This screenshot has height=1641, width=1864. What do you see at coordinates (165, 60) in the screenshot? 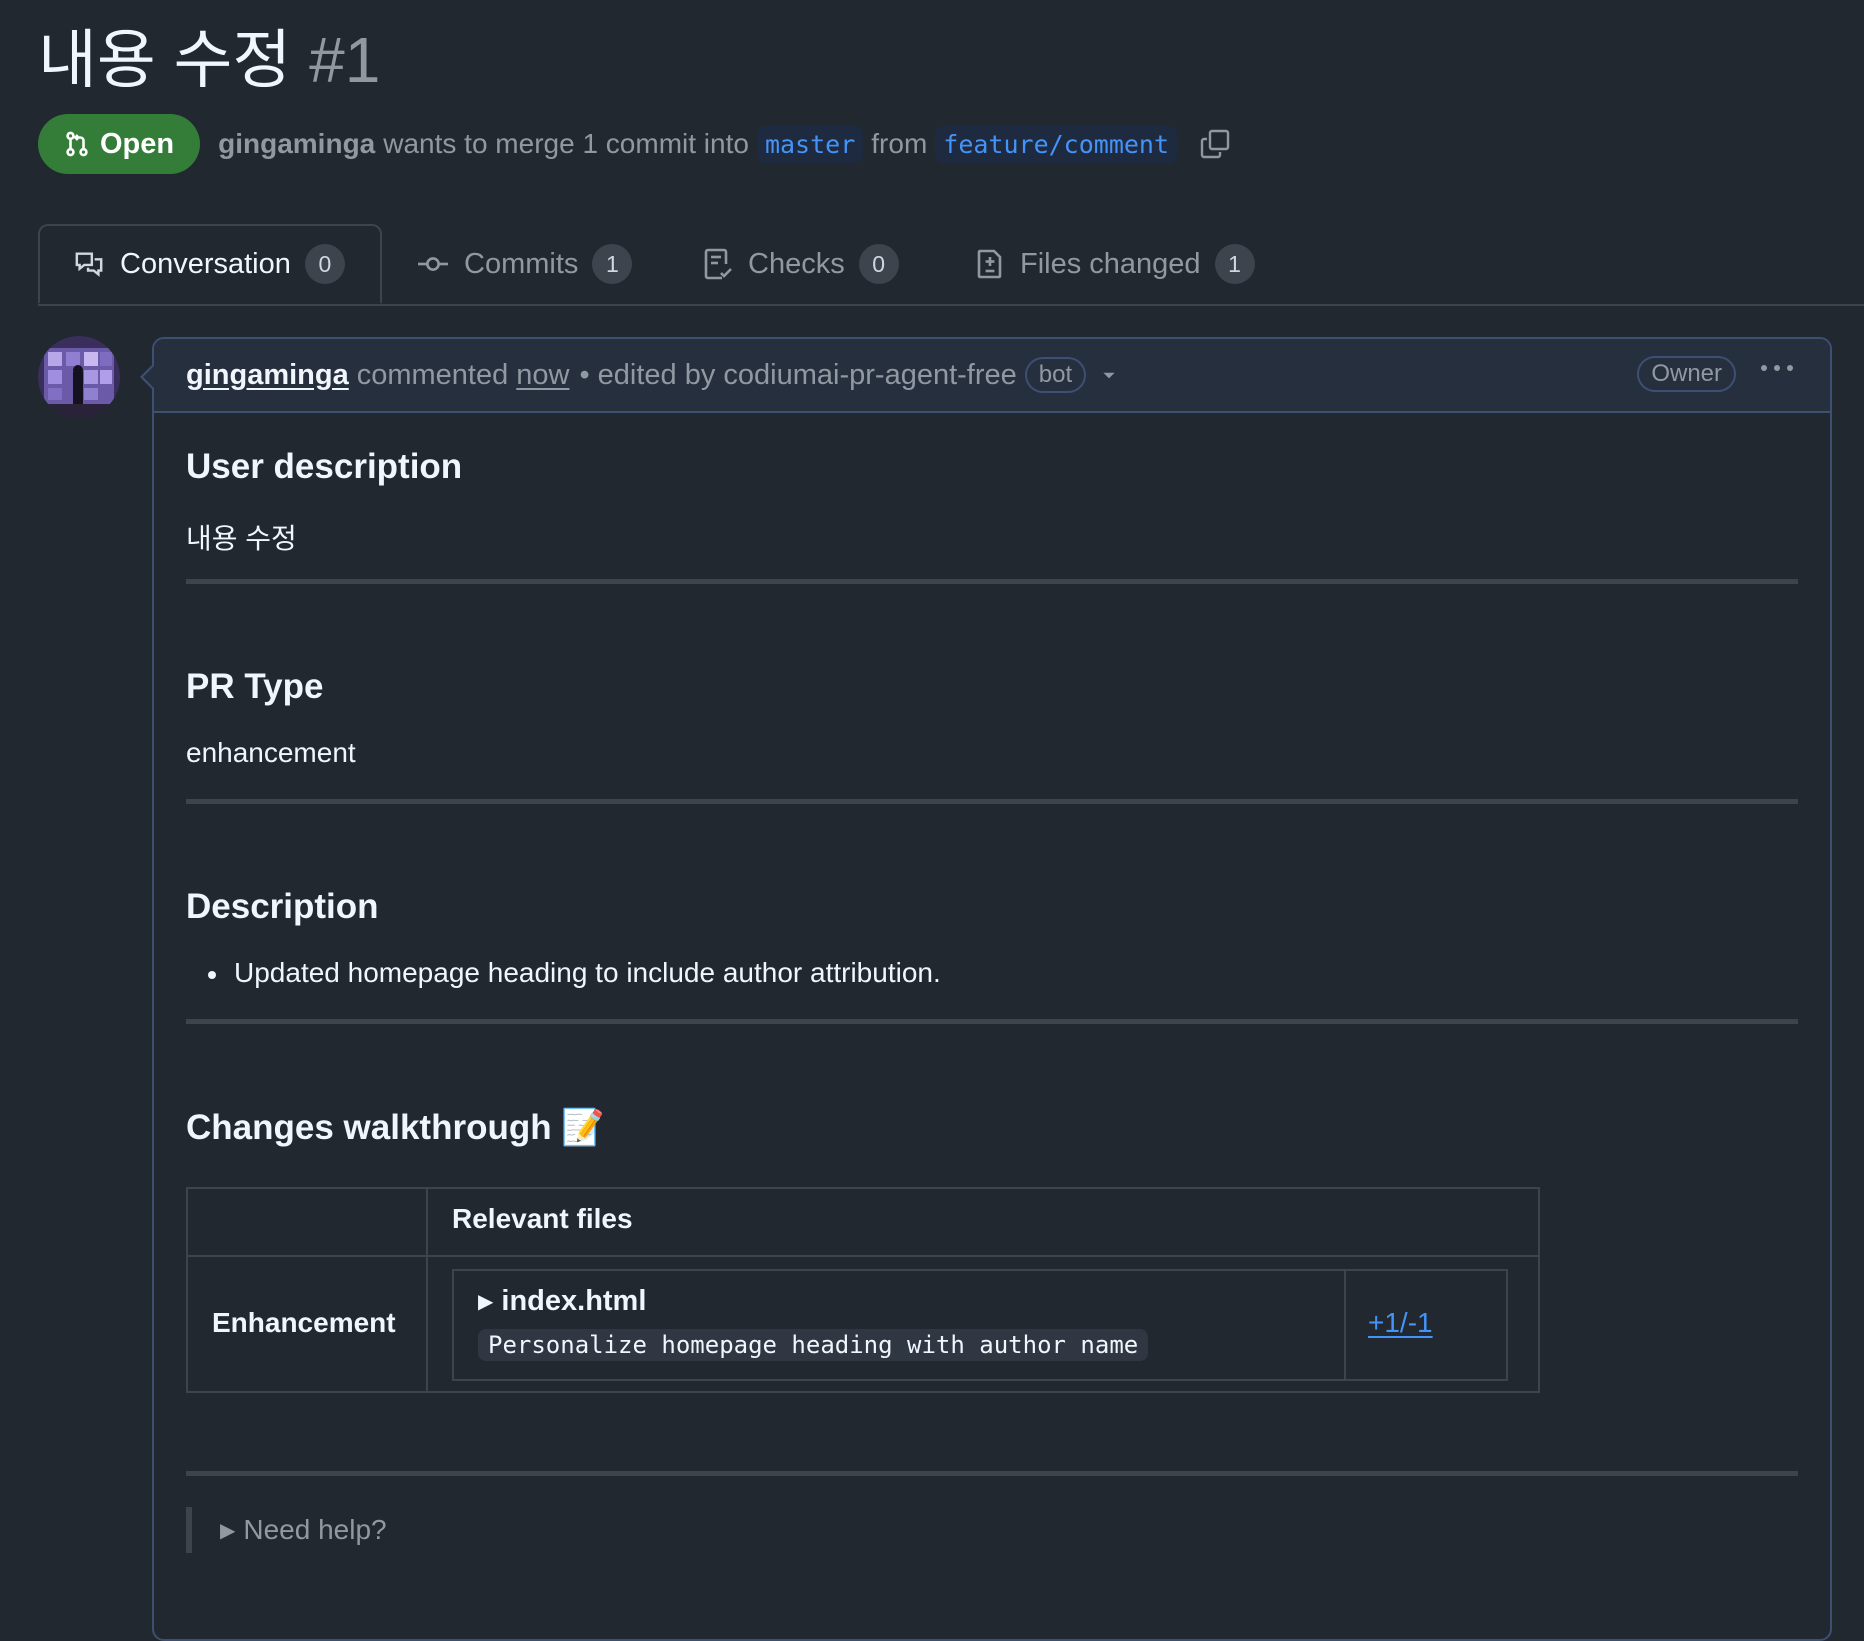
I see `pr-title-text: 내용 수정` at bounding box center [165, 60].